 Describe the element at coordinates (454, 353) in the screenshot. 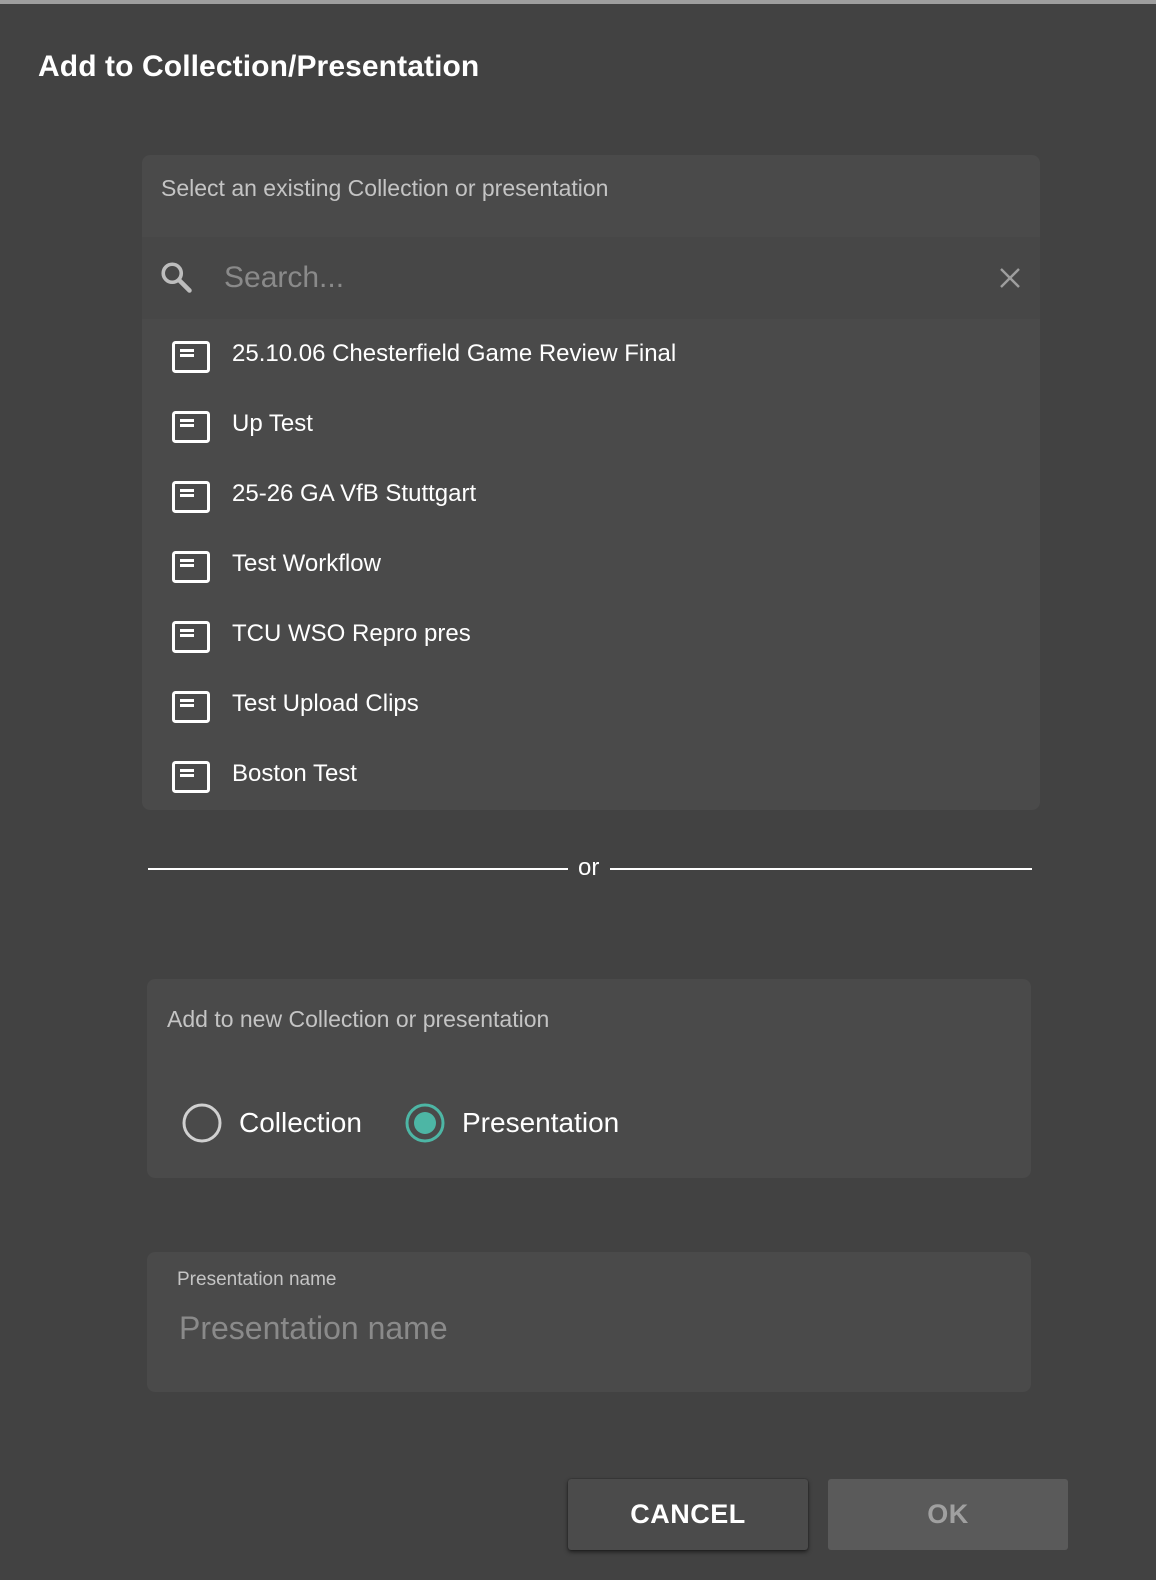

I see `list-item-label: 25.10.06 Chesterfield Game Review Final` at that location.